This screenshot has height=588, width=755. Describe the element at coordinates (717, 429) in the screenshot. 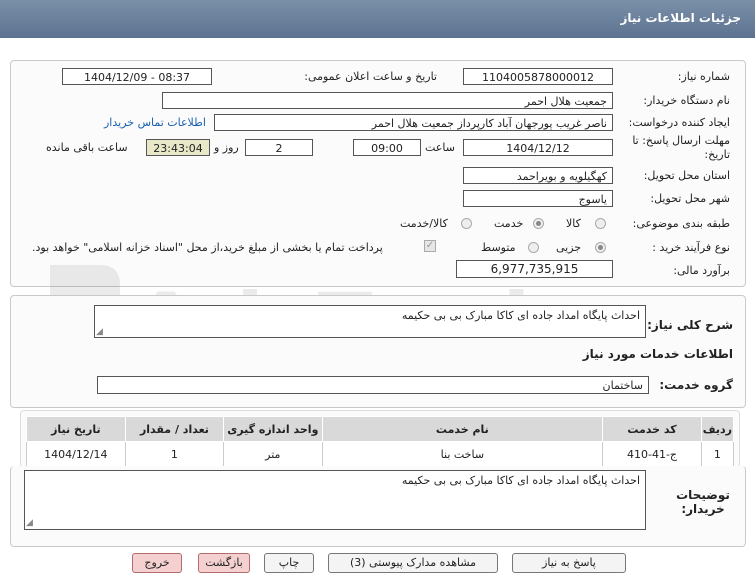

I see `col-header-row-number: ردیف` at that location.